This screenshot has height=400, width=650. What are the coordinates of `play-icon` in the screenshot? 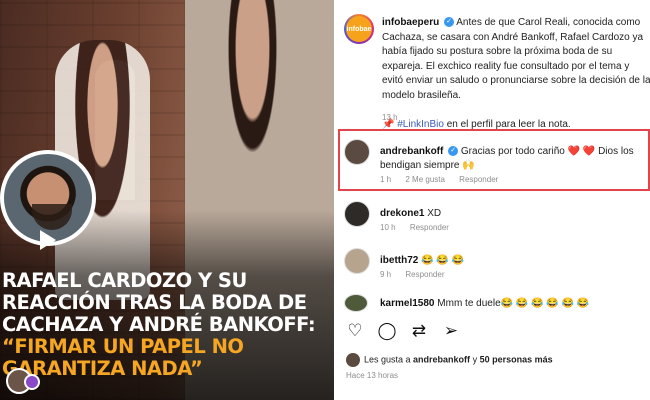 It's located at (48, 240).